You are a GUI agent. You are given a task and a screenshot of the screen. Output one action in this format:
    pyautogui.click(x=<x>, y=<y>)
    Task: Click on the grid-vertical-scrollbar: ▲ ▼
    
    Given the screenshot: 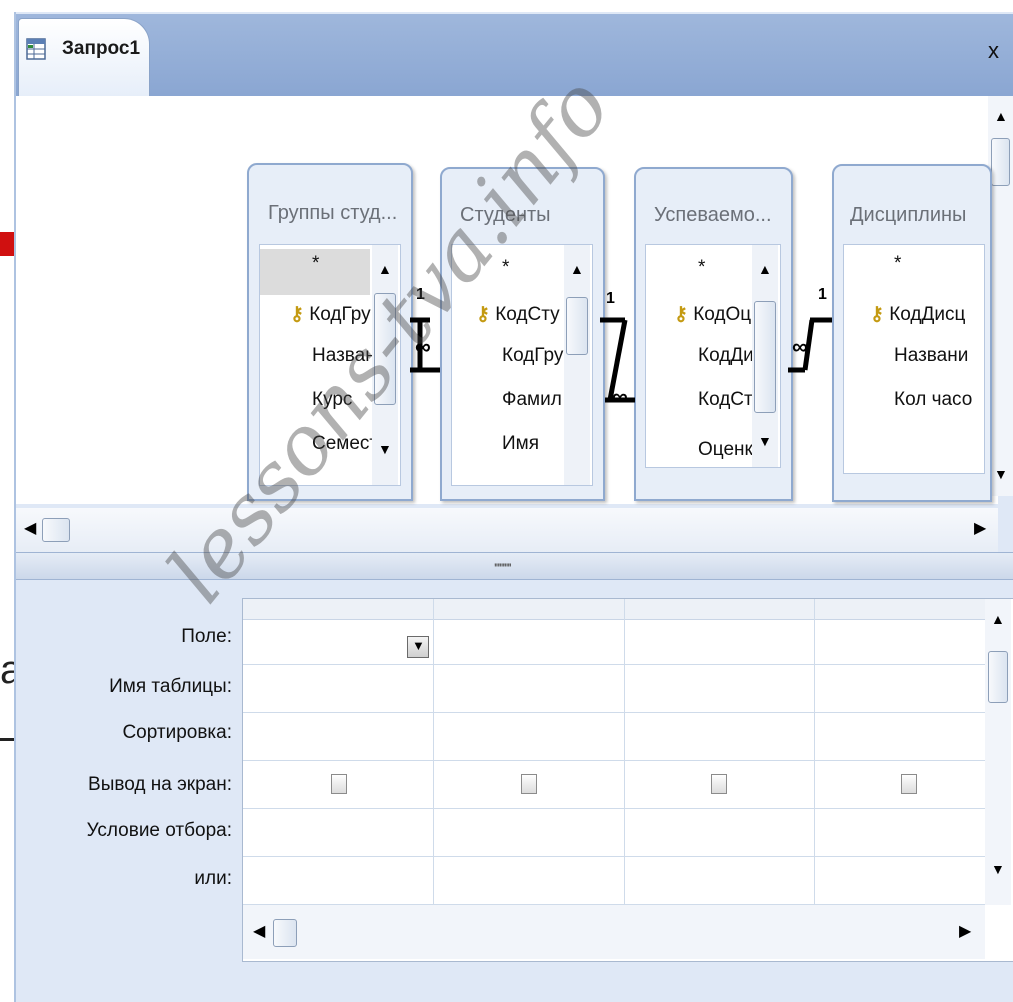 What is the action you would take?
    pyautogui.click(x=998, y=752)
    